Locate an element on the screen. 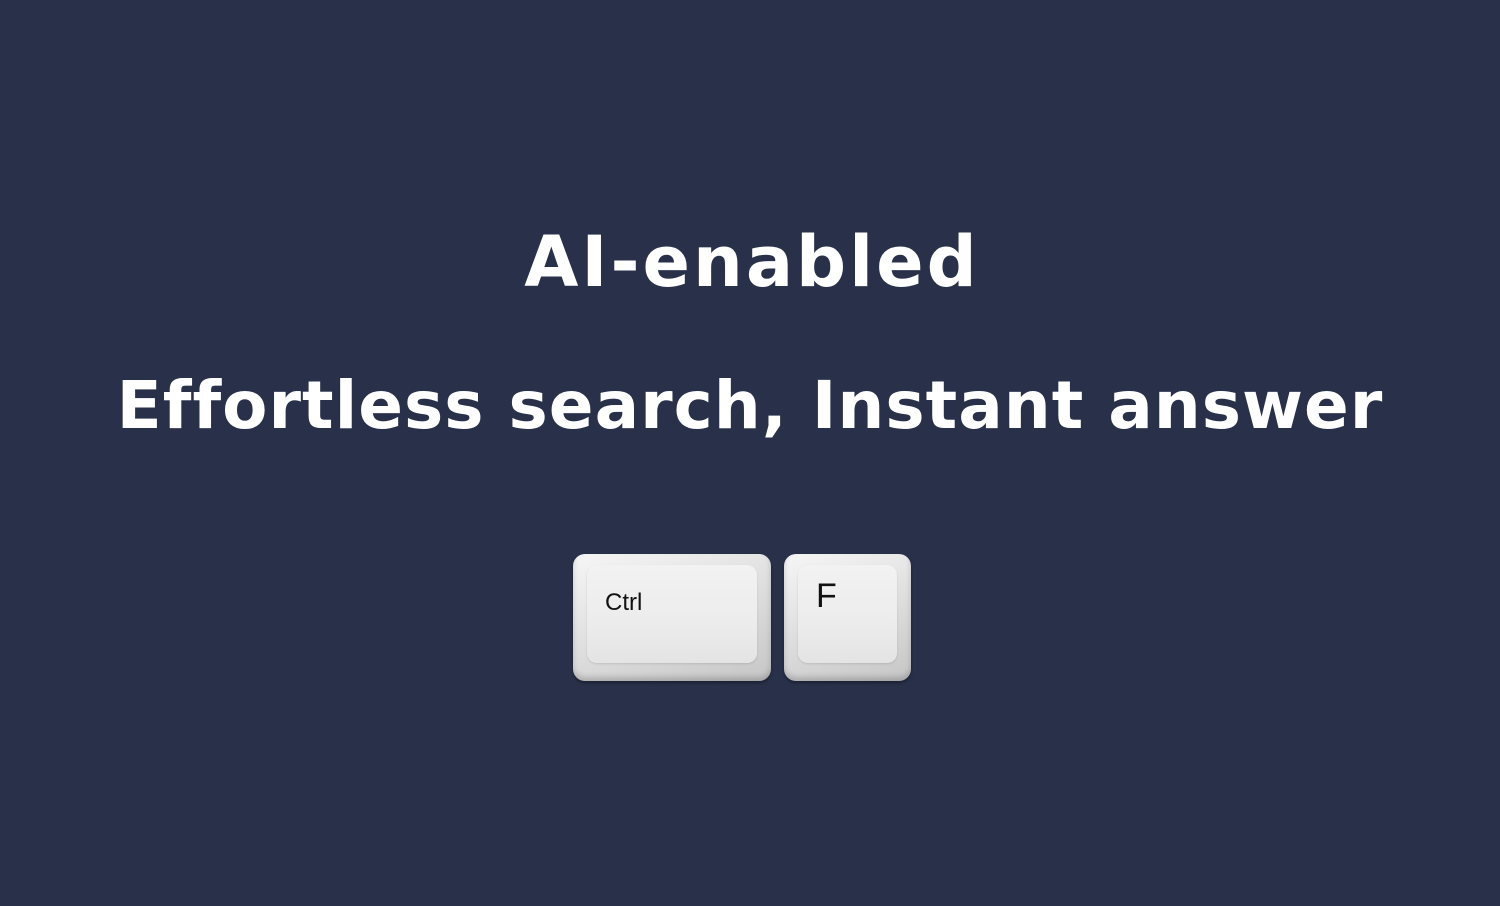 The height and width of the screenshot is (906, 1500). f-key: F is located at coordinates (847, 617).